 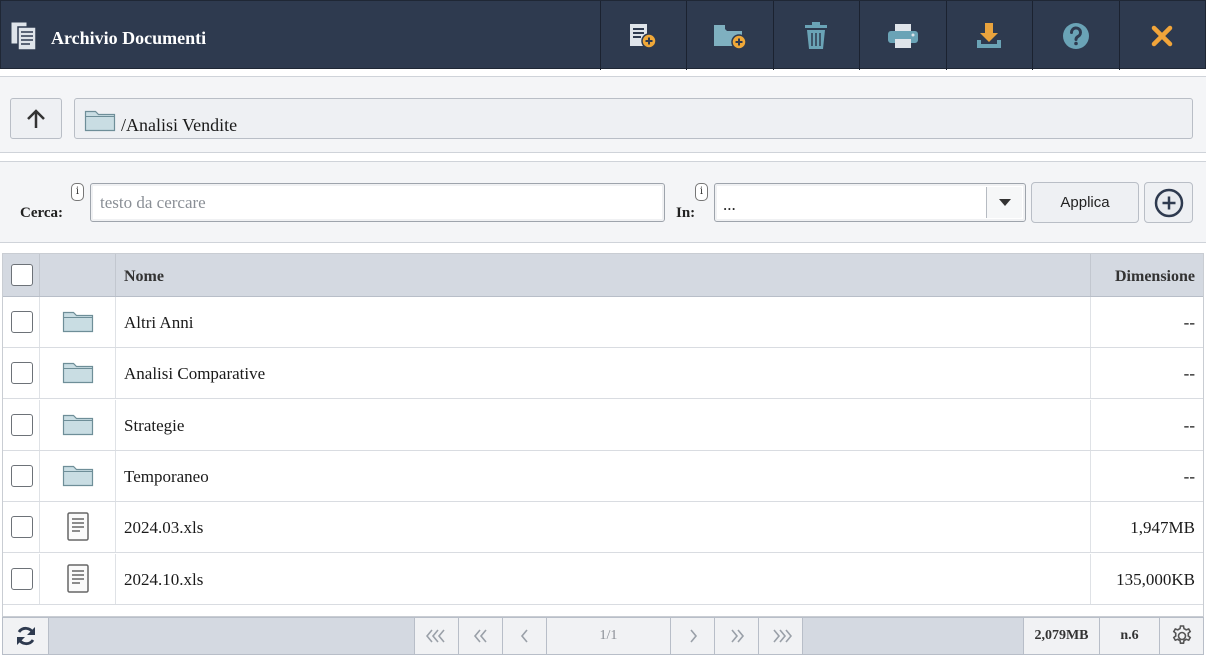 I want to click on new-file-icon, so click(x=643, y=36).